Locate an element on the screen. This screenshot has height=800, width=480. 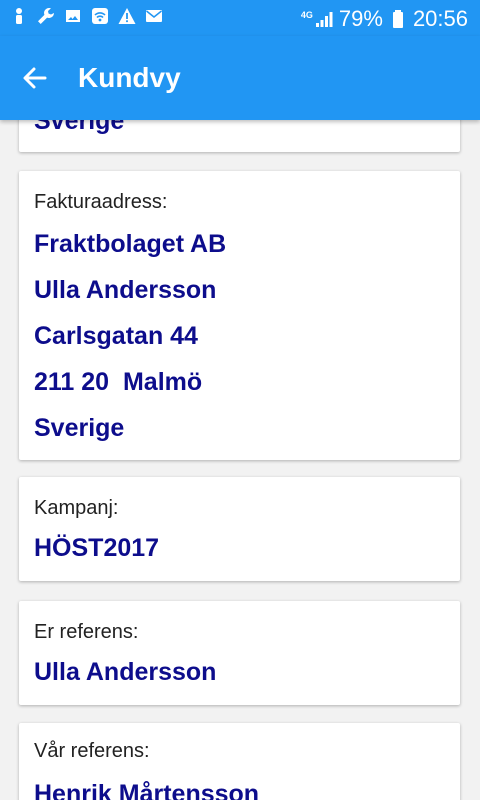
battery-percent: 79% is located at coordinates (360, 18).